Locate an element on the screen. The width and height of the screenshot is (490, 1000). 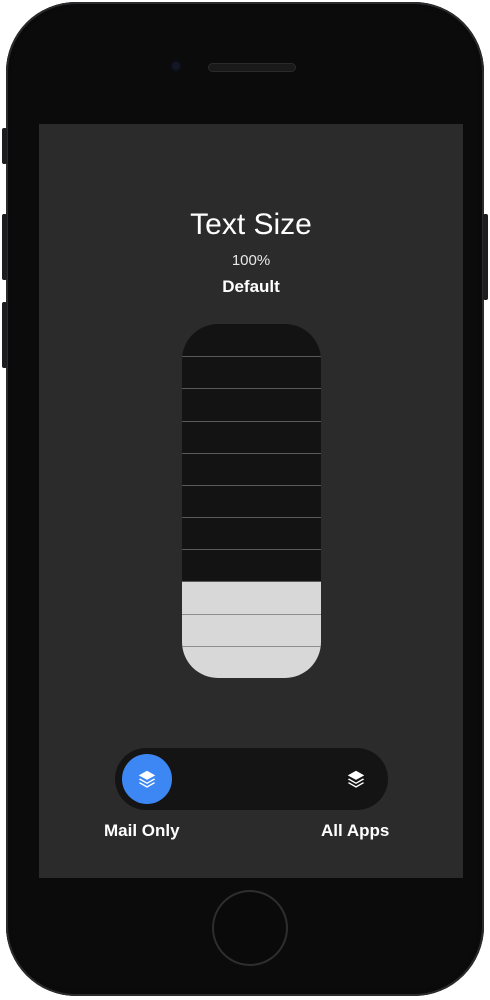
front-camera is located at coordinates (176, 66).